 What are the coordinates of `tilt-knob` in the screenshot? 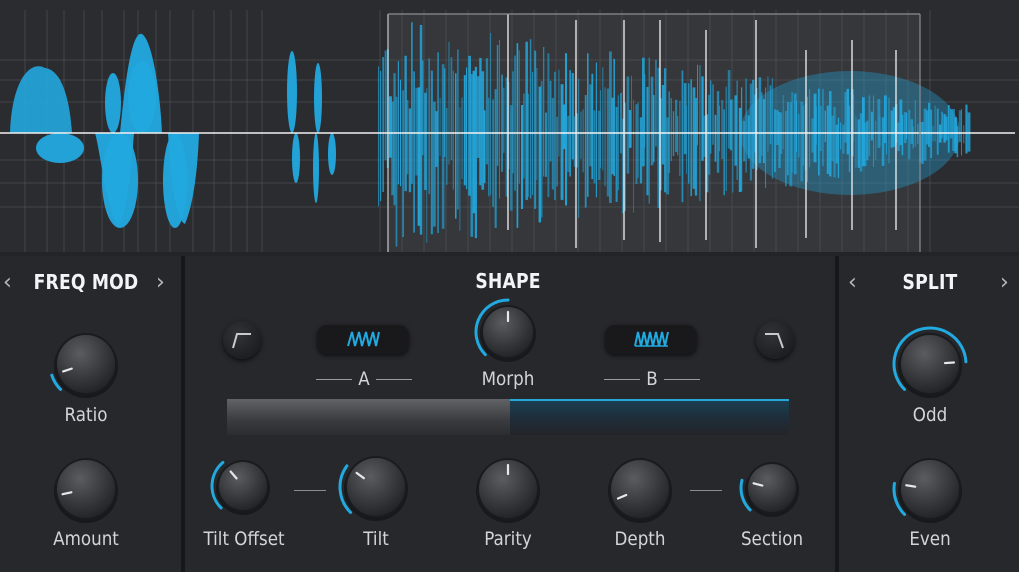 It's located at (376, 487).